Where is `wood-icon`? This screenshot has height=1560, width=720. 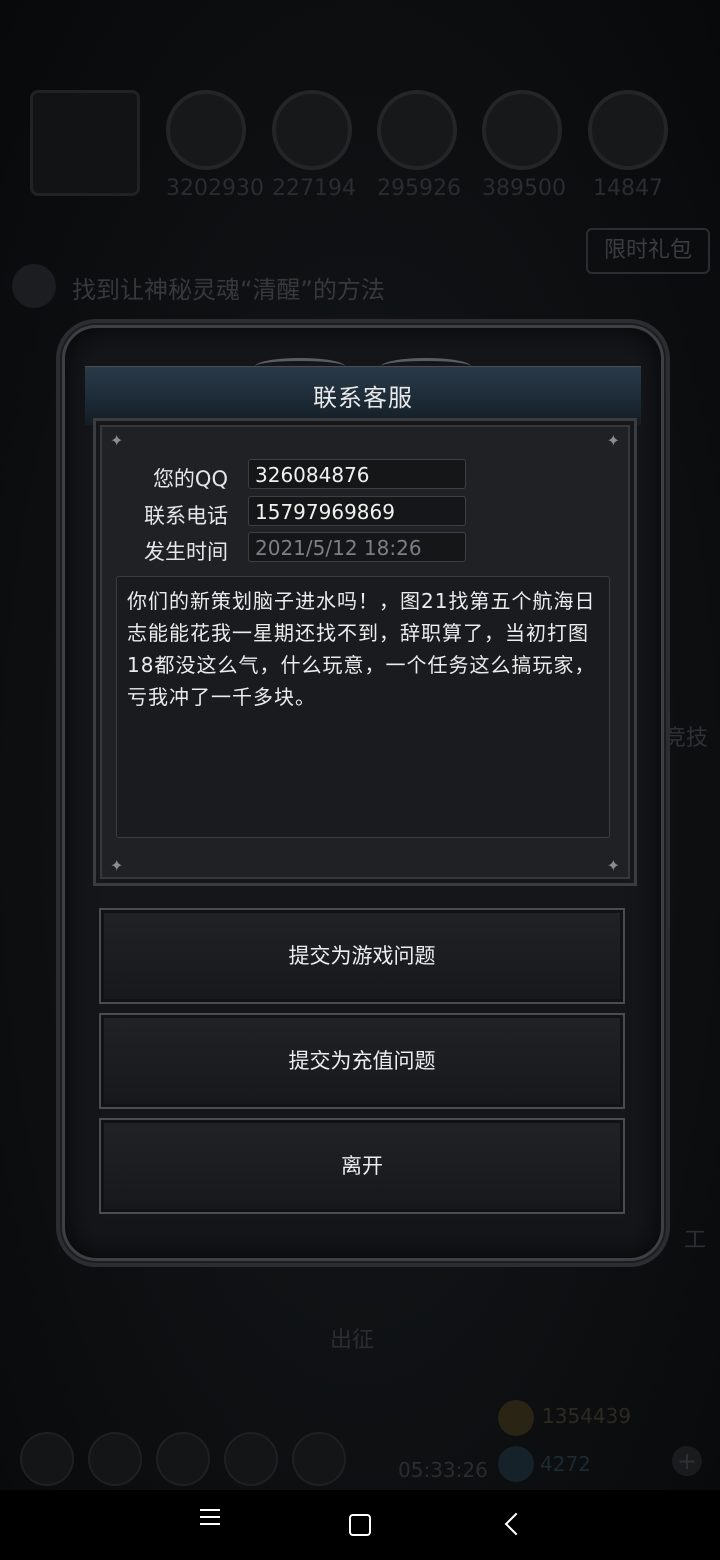 wood-icon is located at coordinates (312, 130).